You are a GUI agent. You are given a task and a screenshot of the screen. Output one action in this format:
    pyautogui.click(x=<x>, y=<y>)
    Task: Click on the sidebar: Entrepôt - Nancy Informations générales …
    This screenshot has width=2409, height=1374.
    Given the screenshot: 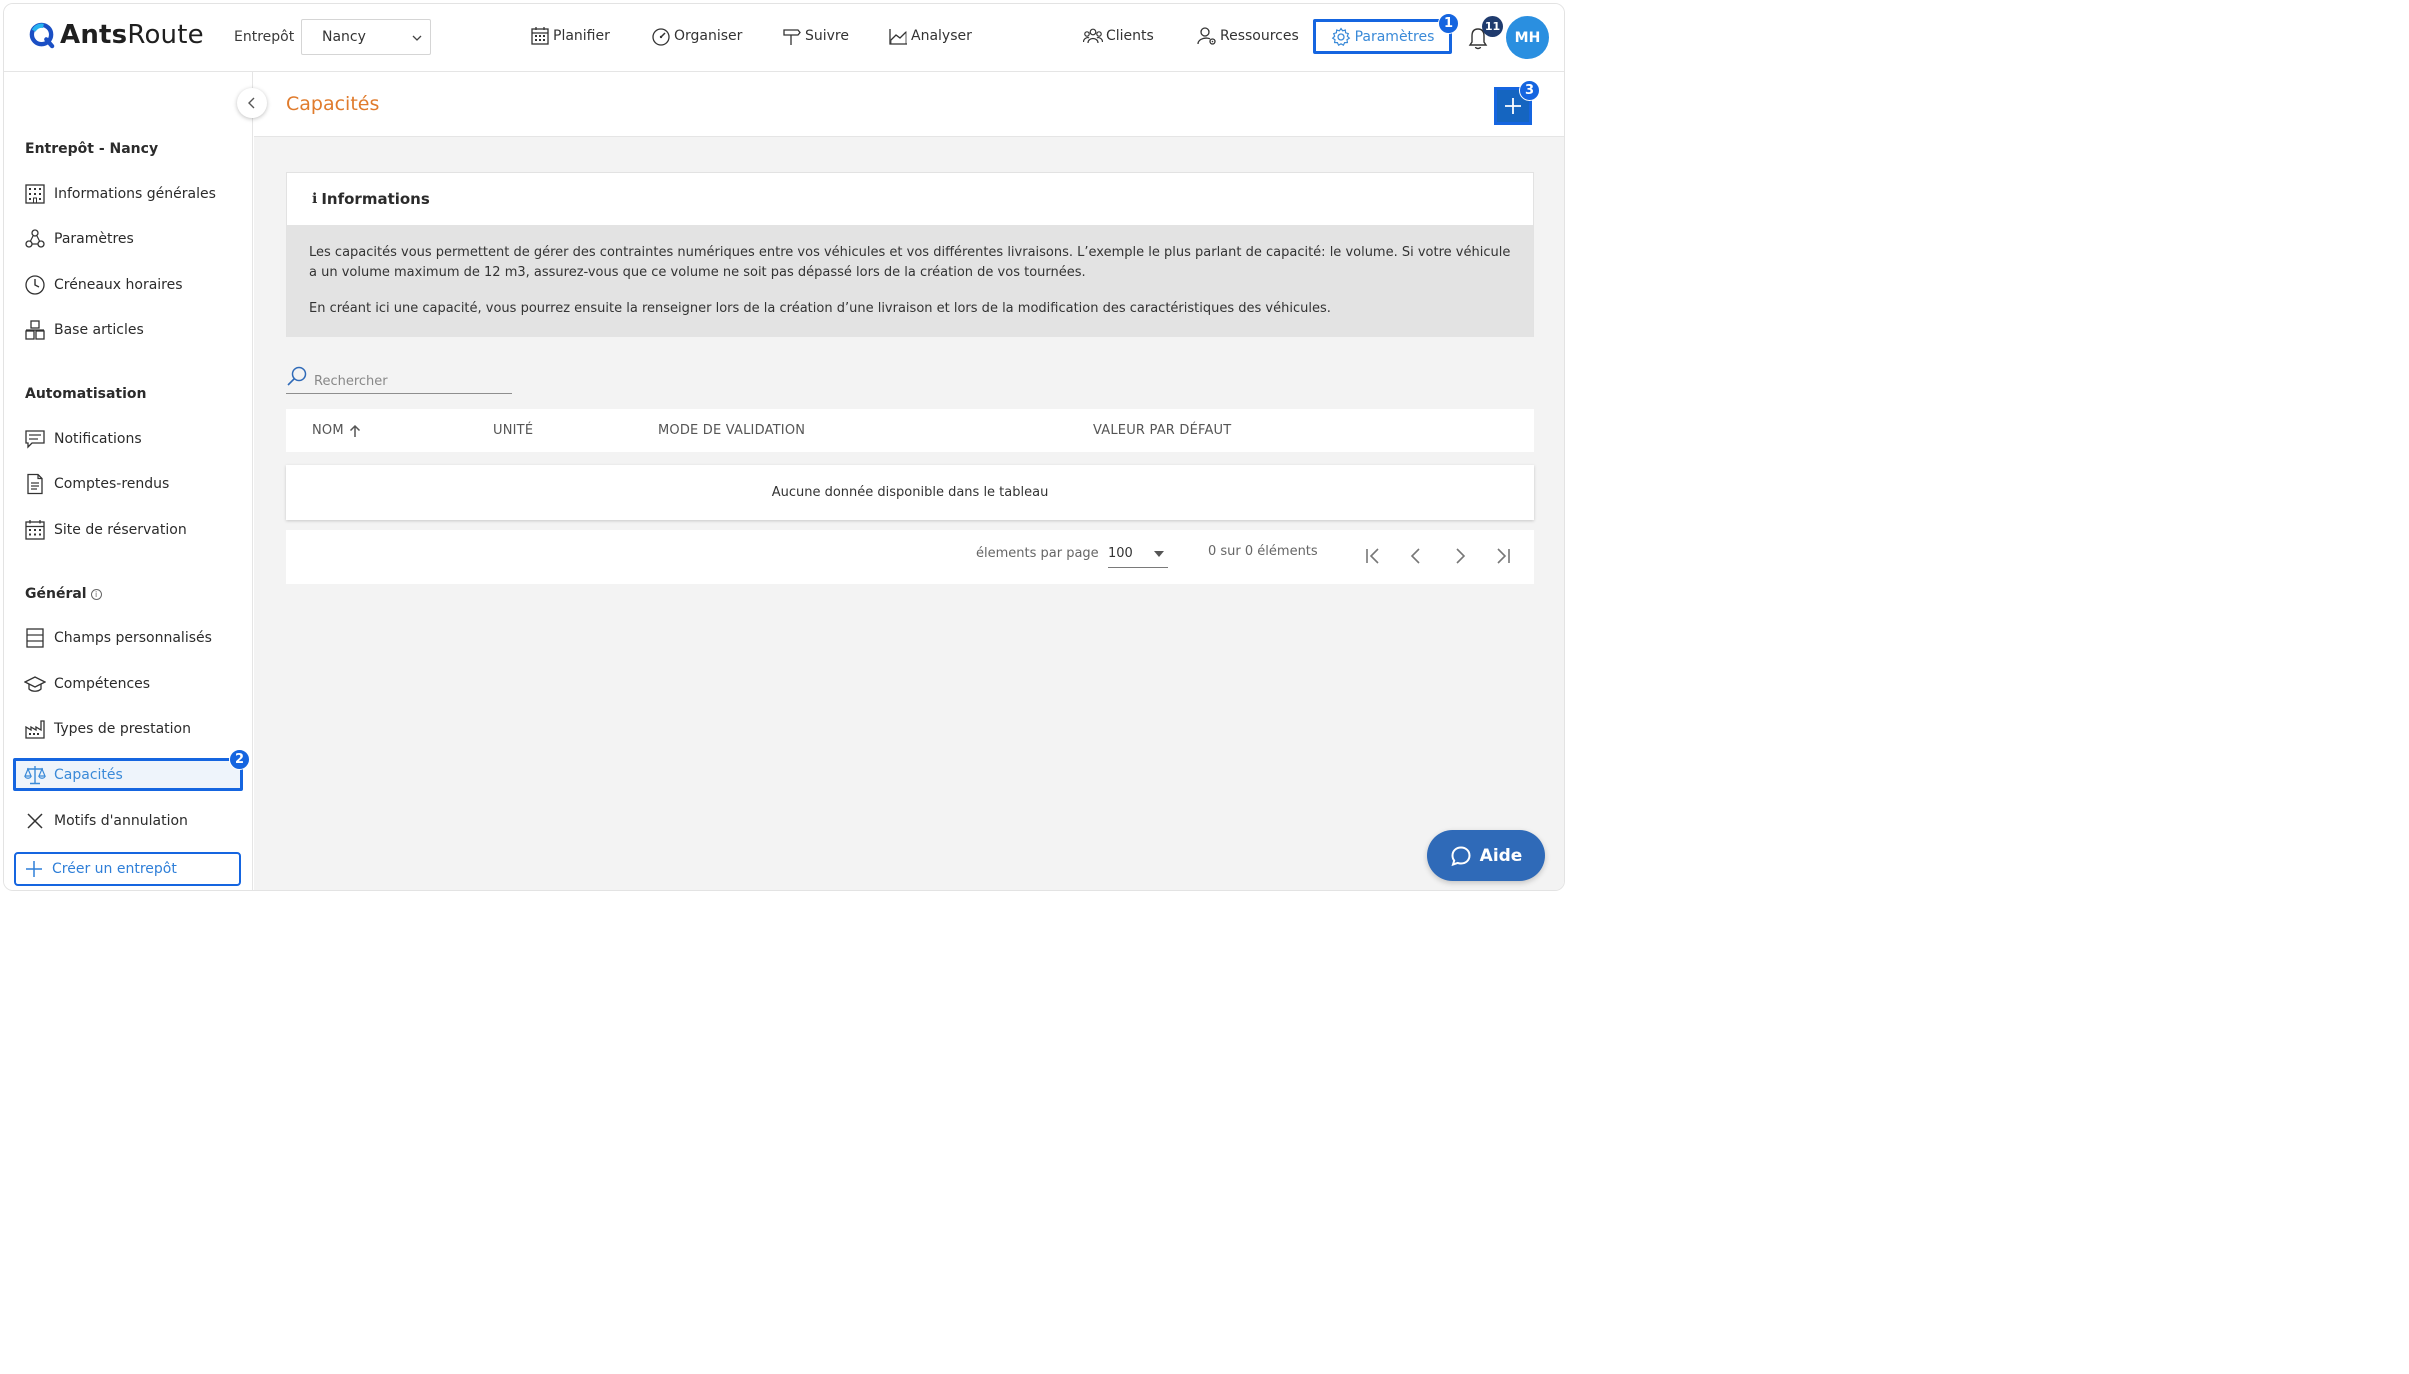 What is the action you would take?
    pyautogui.click(x=128, y=481)
    